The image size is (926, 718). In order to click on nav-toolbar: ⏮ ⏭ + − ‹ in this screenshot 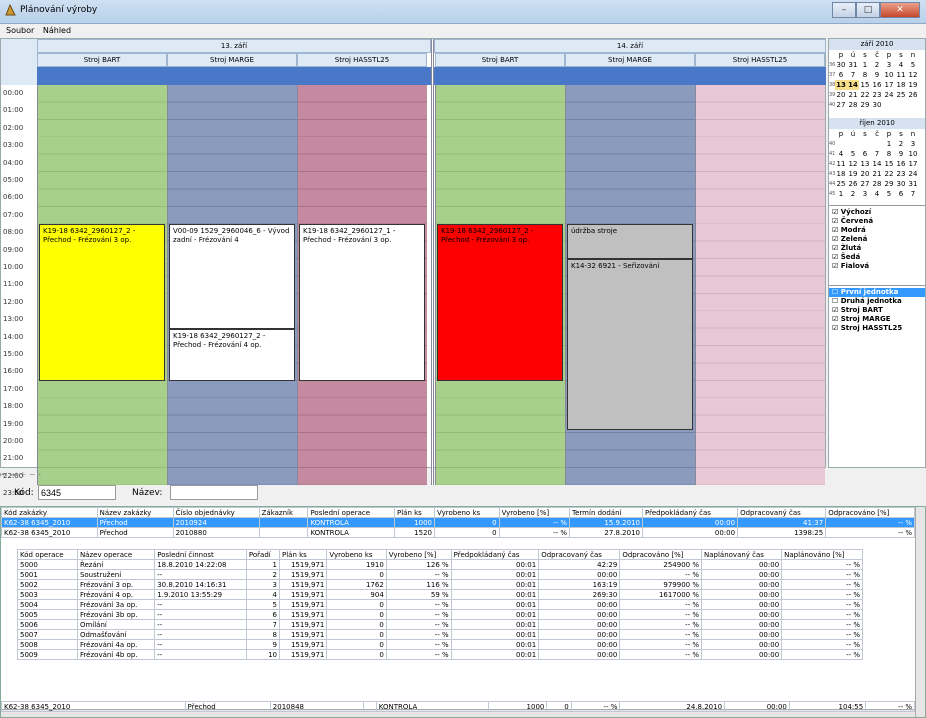, I will do `click(413, 476)`.